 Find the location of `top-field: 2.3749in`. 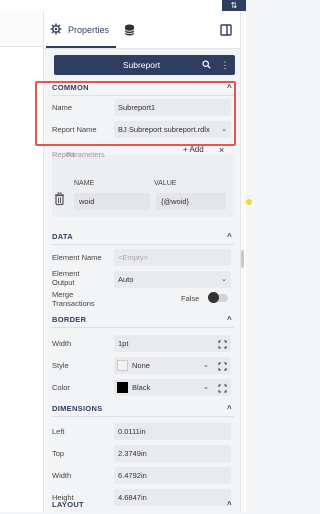

top-field: 2.3749in is located at coordinates (172, 453).